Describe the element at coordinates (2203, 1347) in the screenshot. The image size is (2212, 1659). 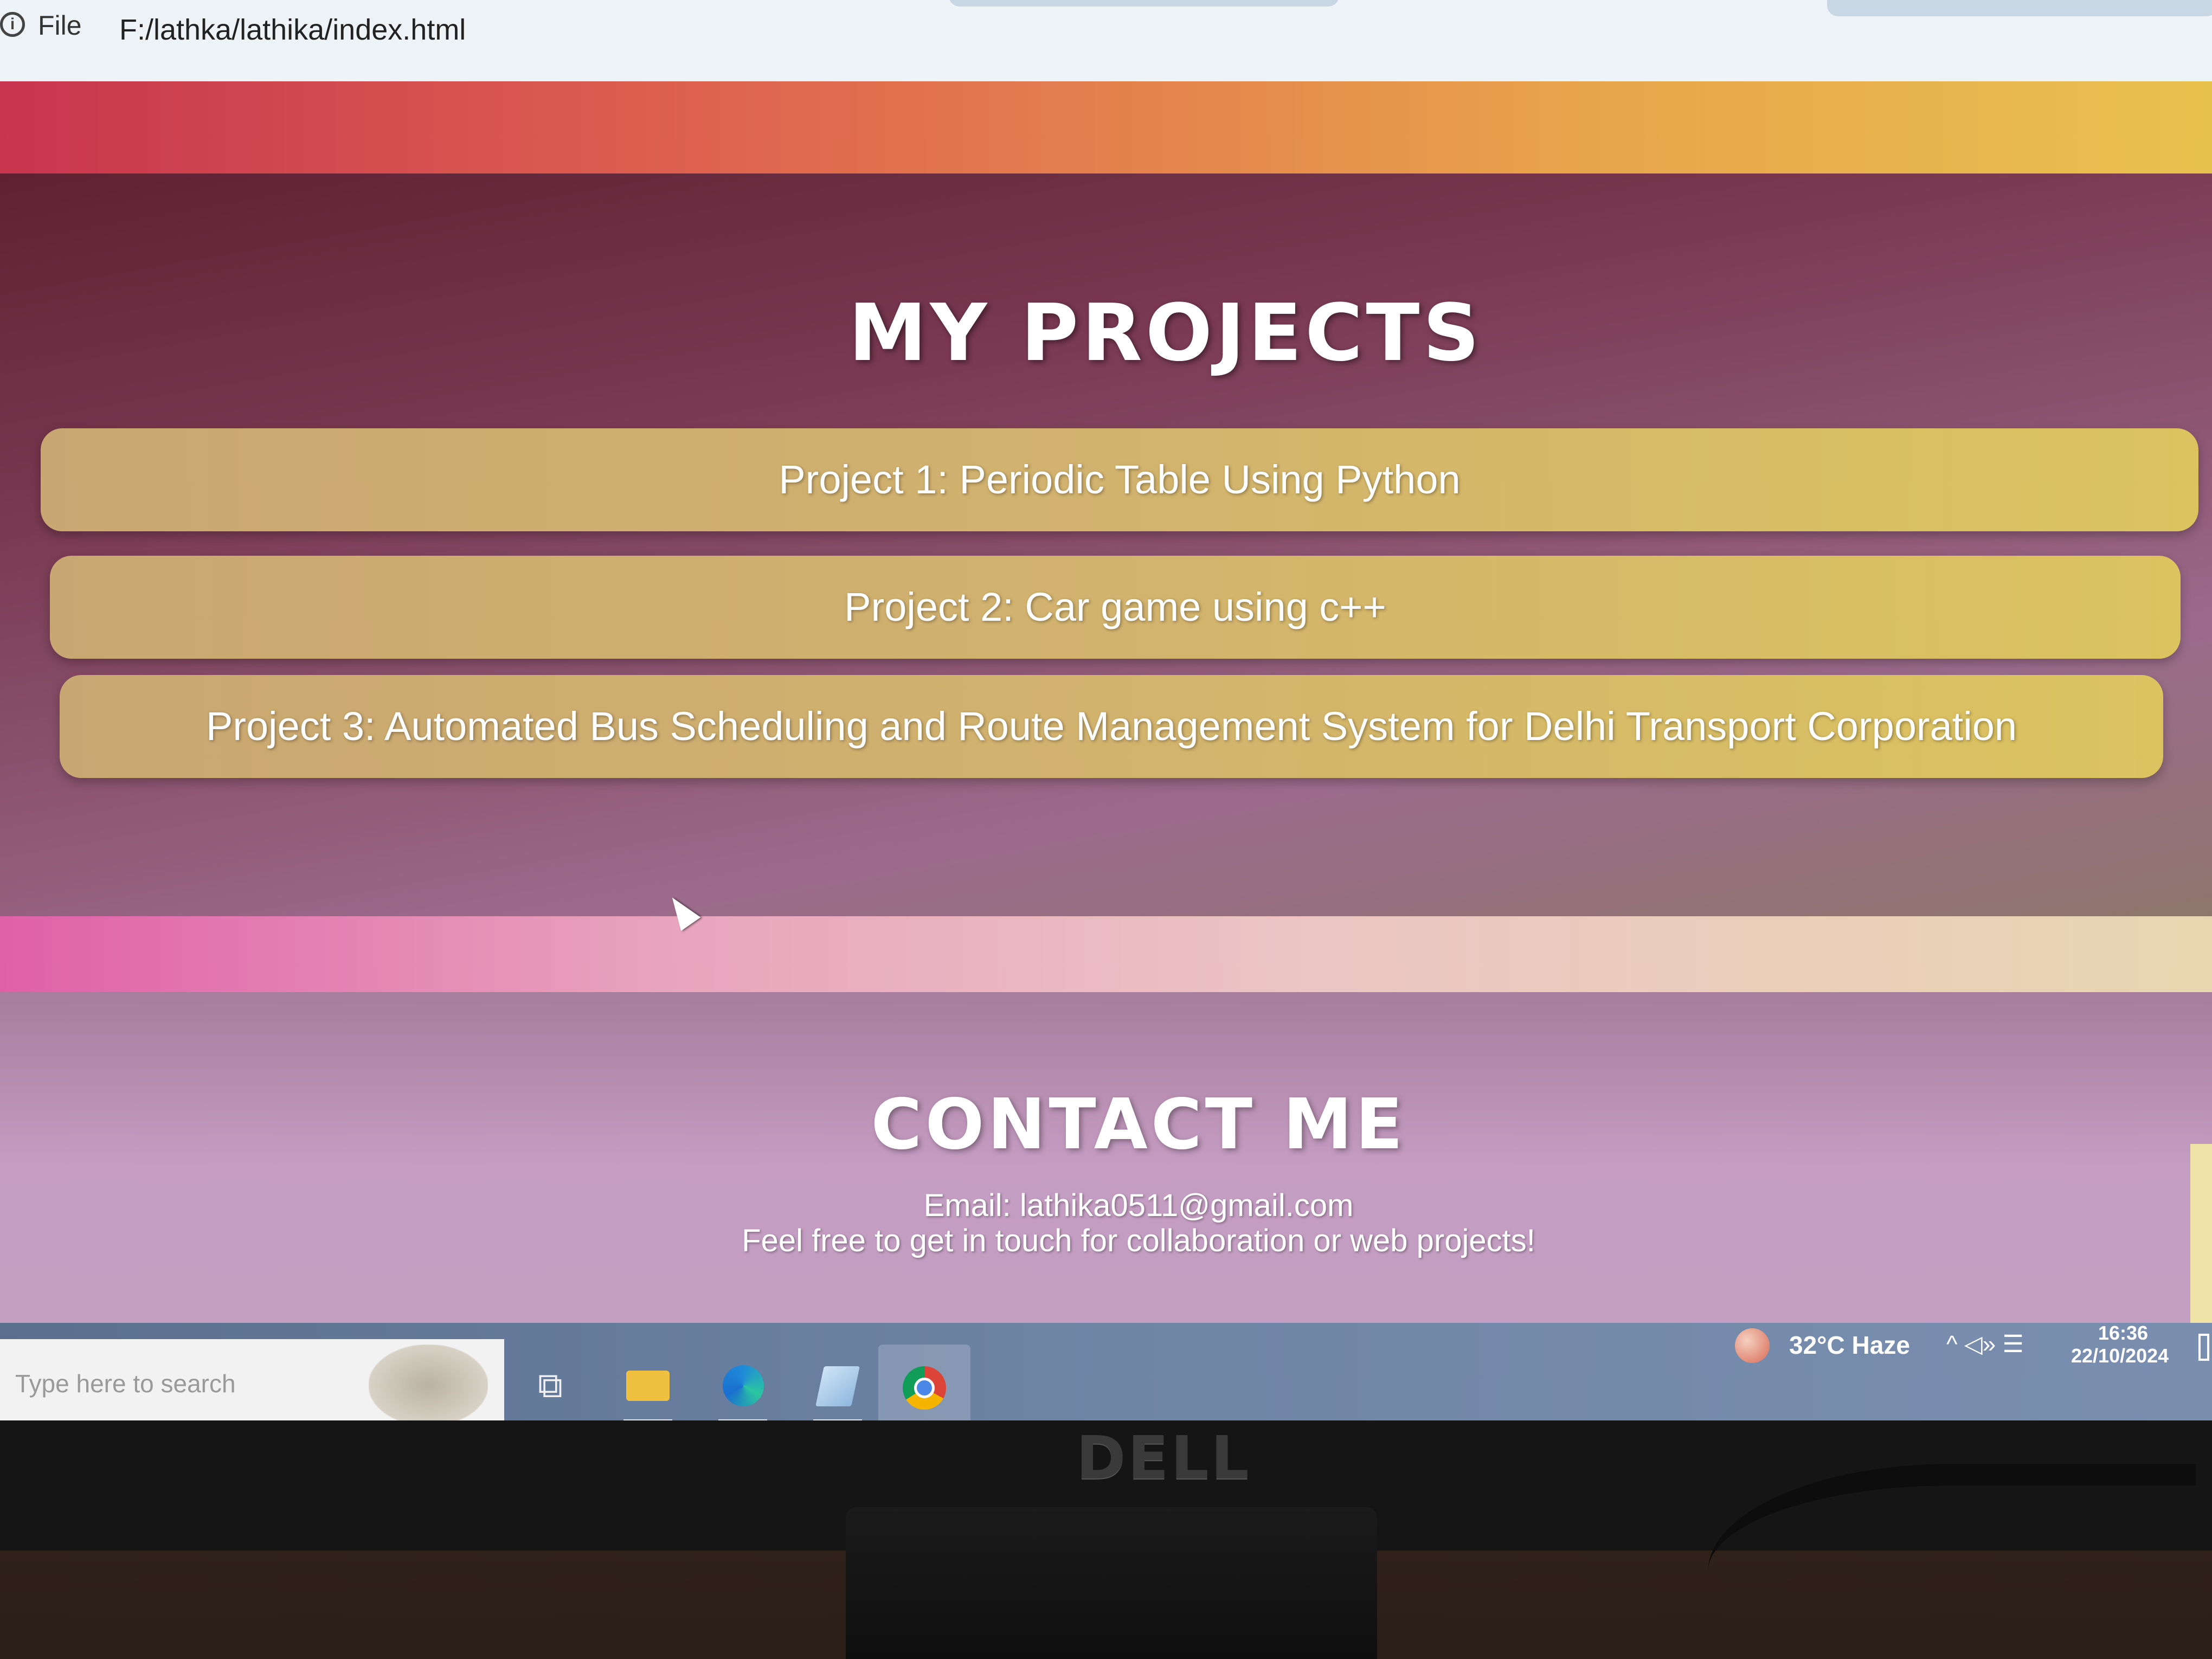
I see `notification-icon` at that location.